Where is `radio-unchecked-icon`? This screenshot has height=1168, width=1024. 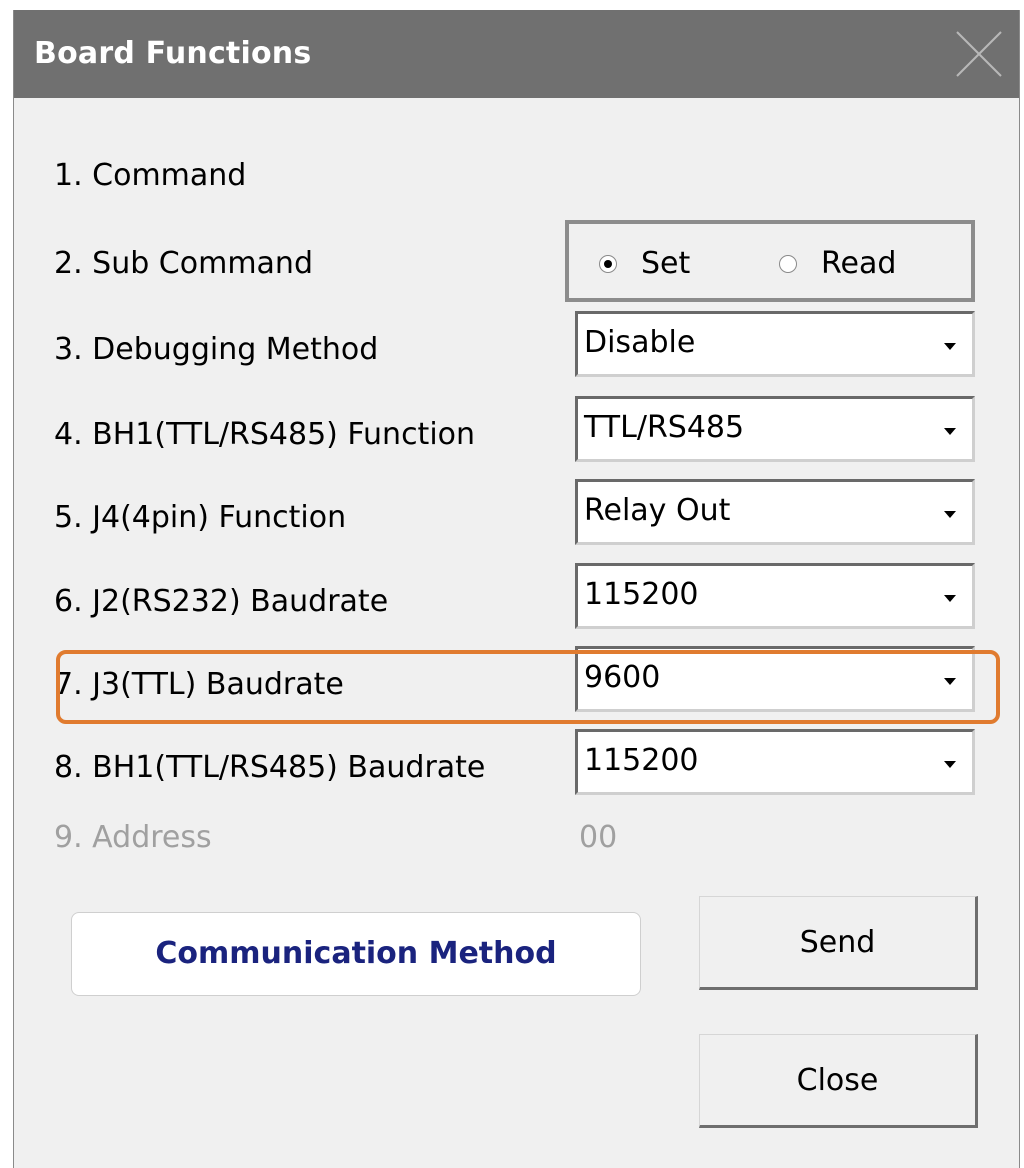 radio-unchecked-icon is located at coordinates (788, 263).